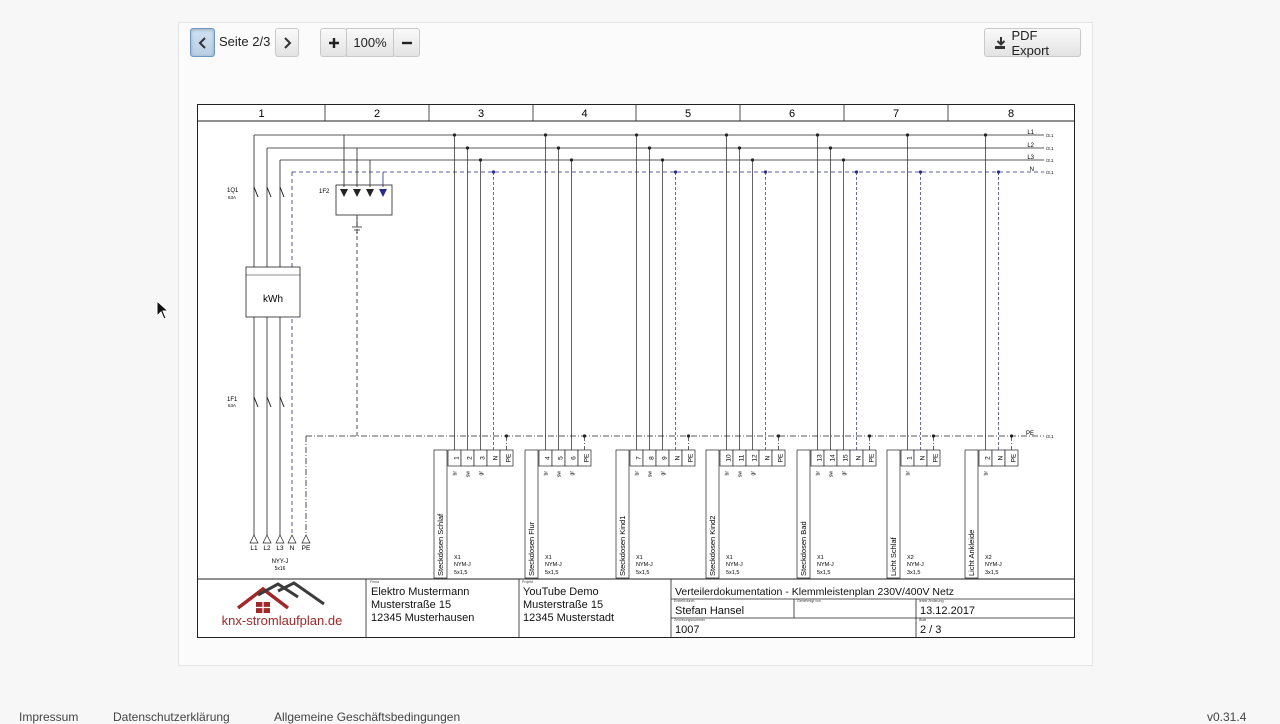  What do you see at coordinates (1030, 434) in the screenshot?
I see `bus-label: PE` at bounding box center [1030, 434].